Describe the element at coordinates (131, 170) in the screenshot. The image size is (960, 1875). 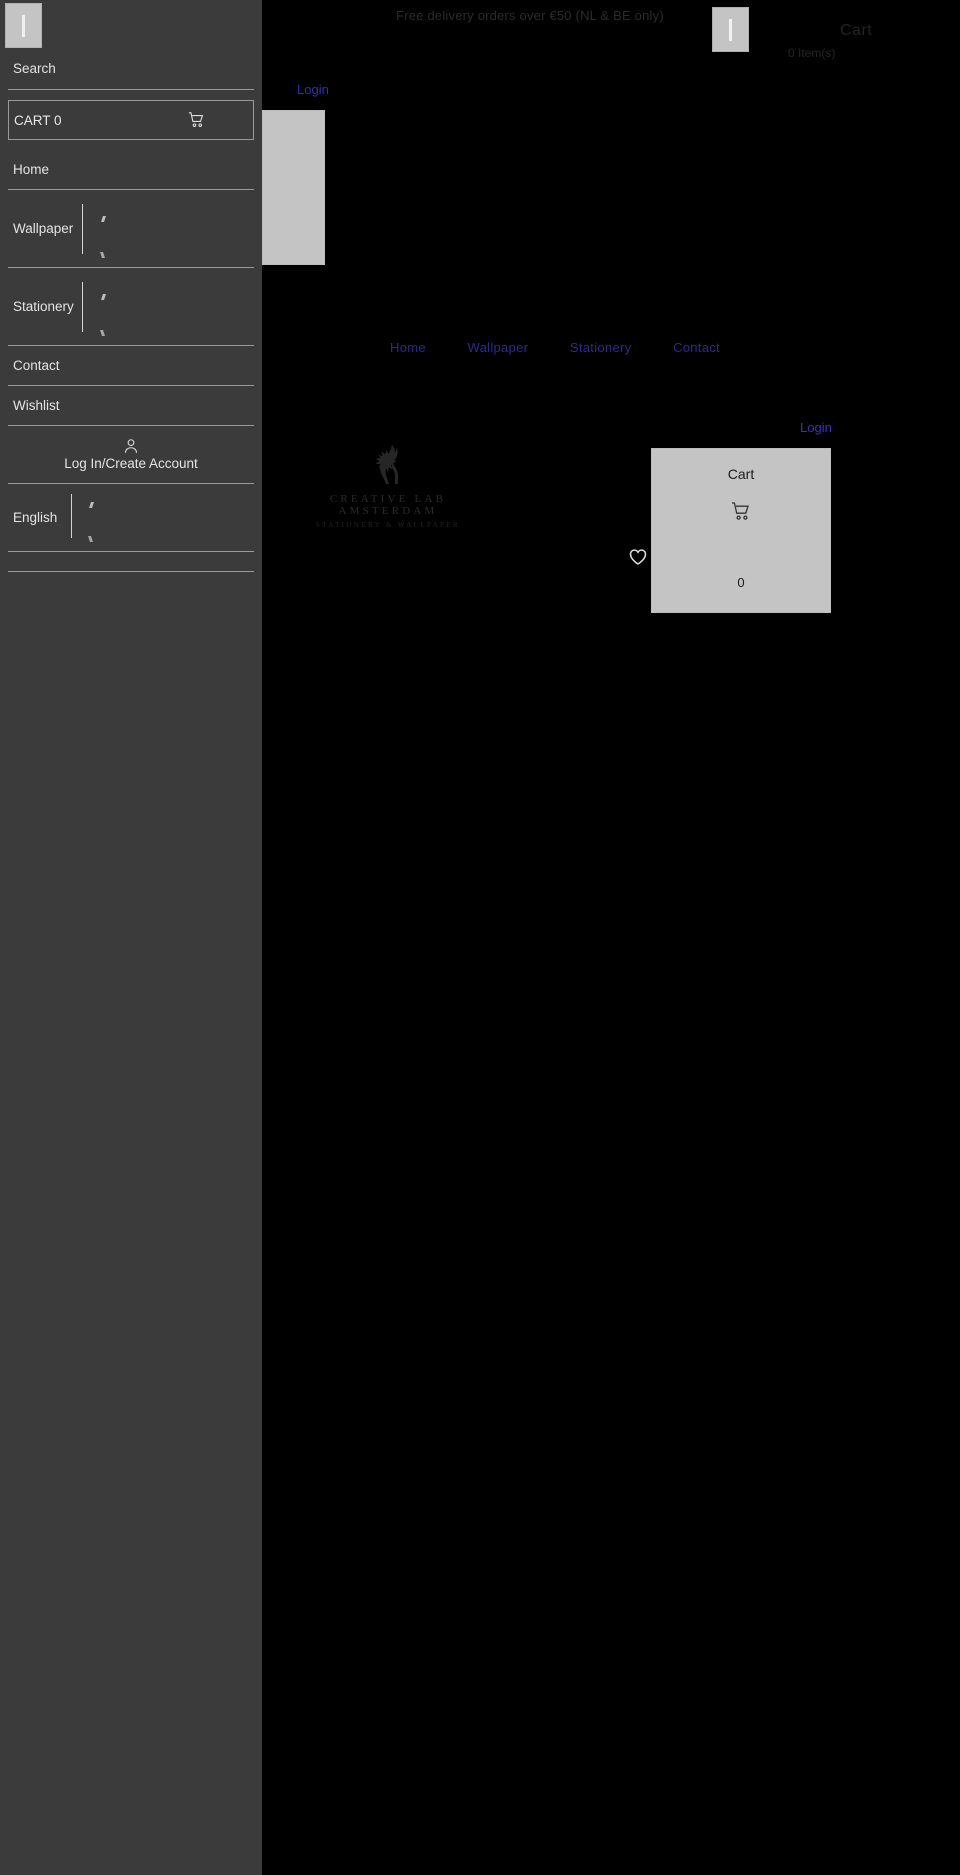
I see `sidebar-item-home: Home` at that location.